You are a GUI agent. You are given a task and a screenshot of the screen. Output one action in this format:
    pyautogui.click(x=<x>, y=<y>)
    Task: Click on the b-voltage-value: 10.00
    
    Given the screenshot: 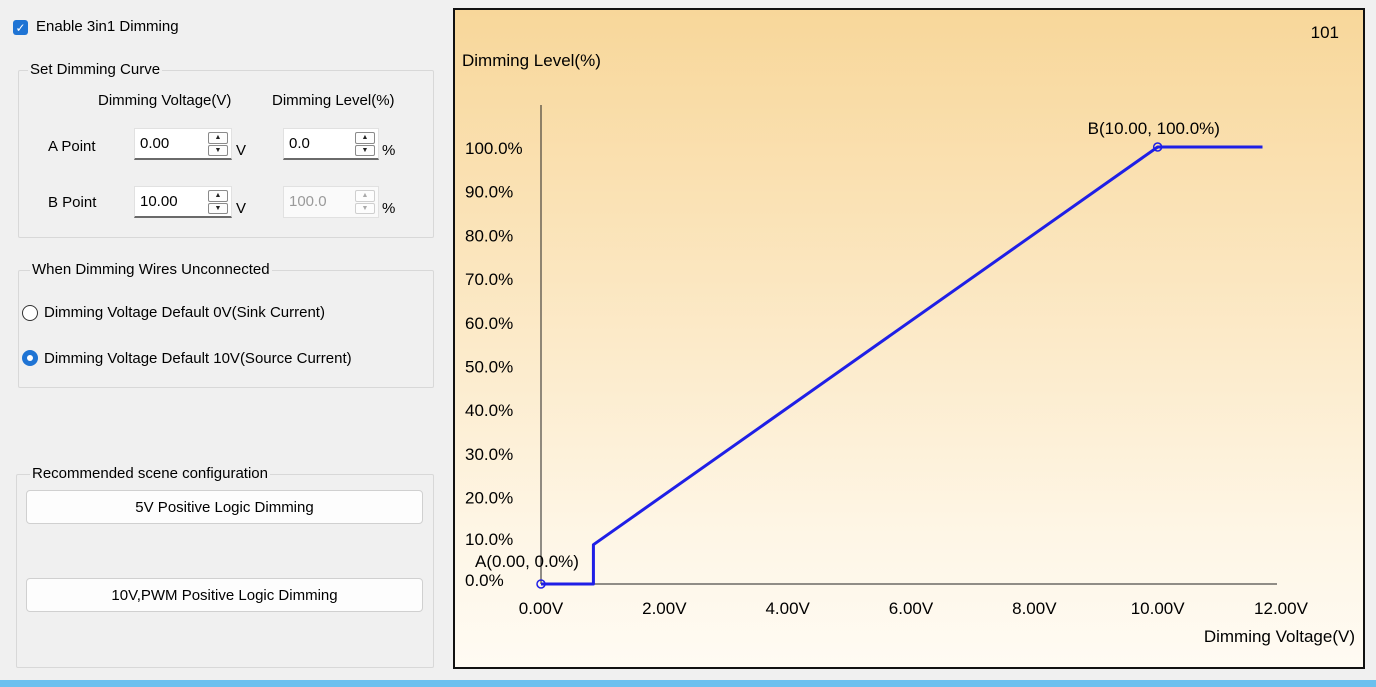 What is the action you would take?
    pyautogui.click(x=159, y=201)
    